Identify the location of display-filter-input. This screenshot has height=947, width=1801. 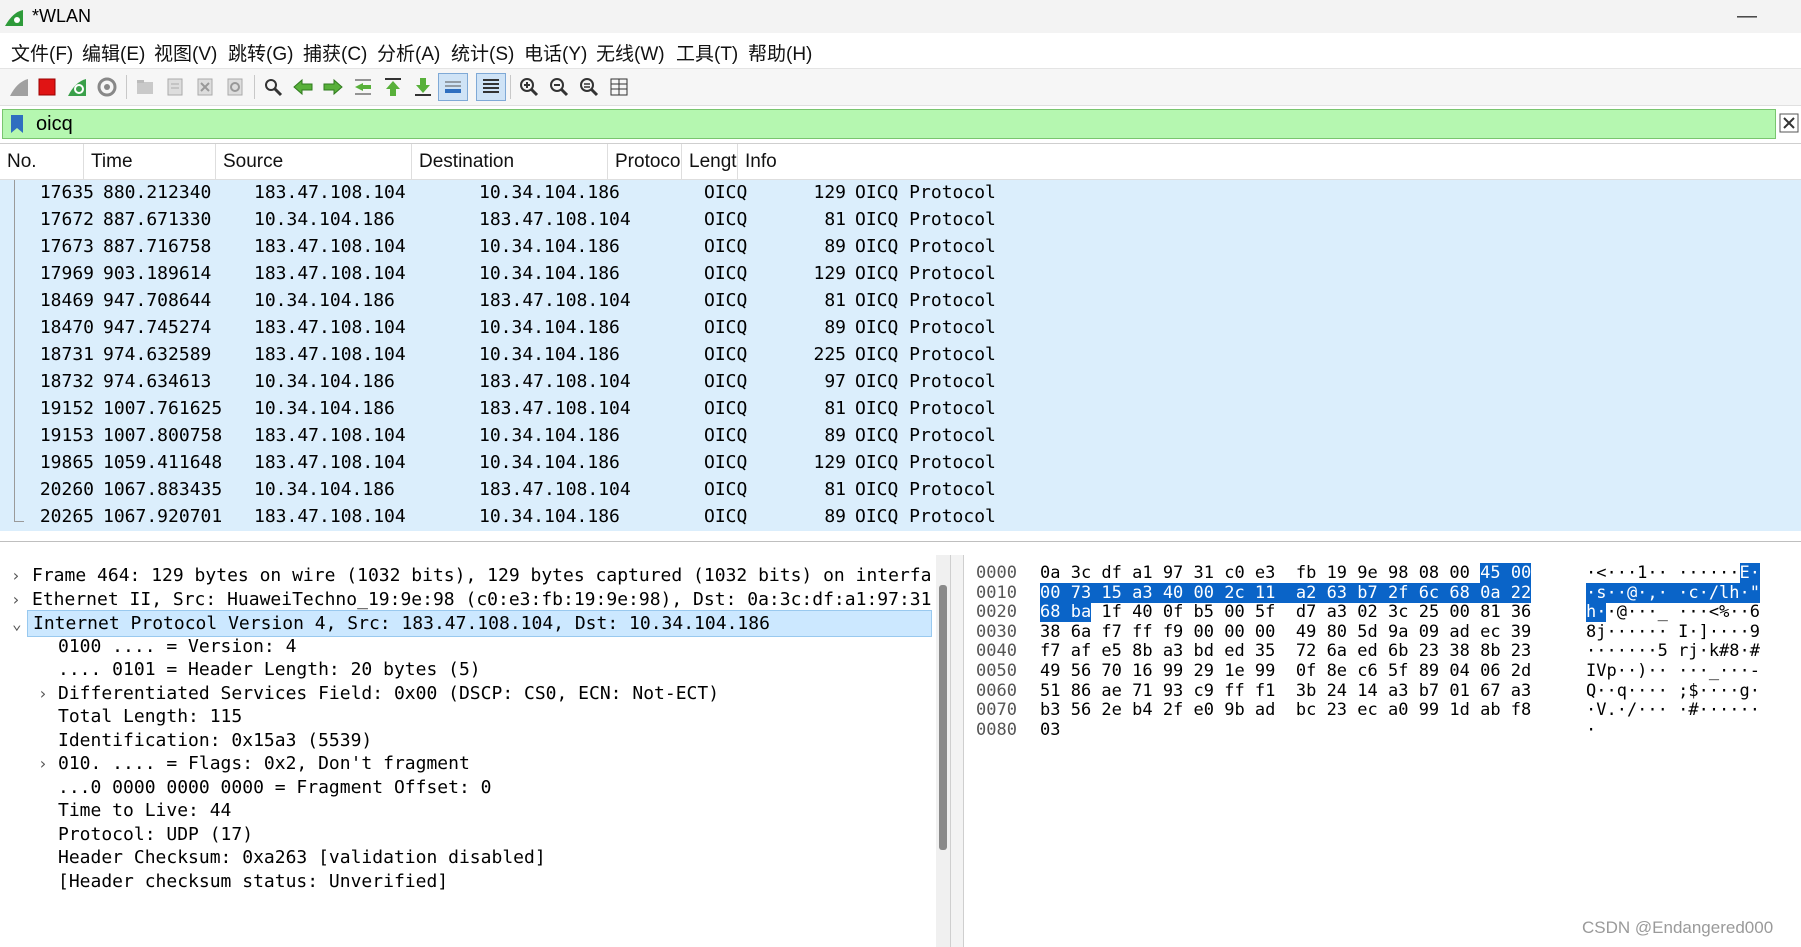
(886, 124).